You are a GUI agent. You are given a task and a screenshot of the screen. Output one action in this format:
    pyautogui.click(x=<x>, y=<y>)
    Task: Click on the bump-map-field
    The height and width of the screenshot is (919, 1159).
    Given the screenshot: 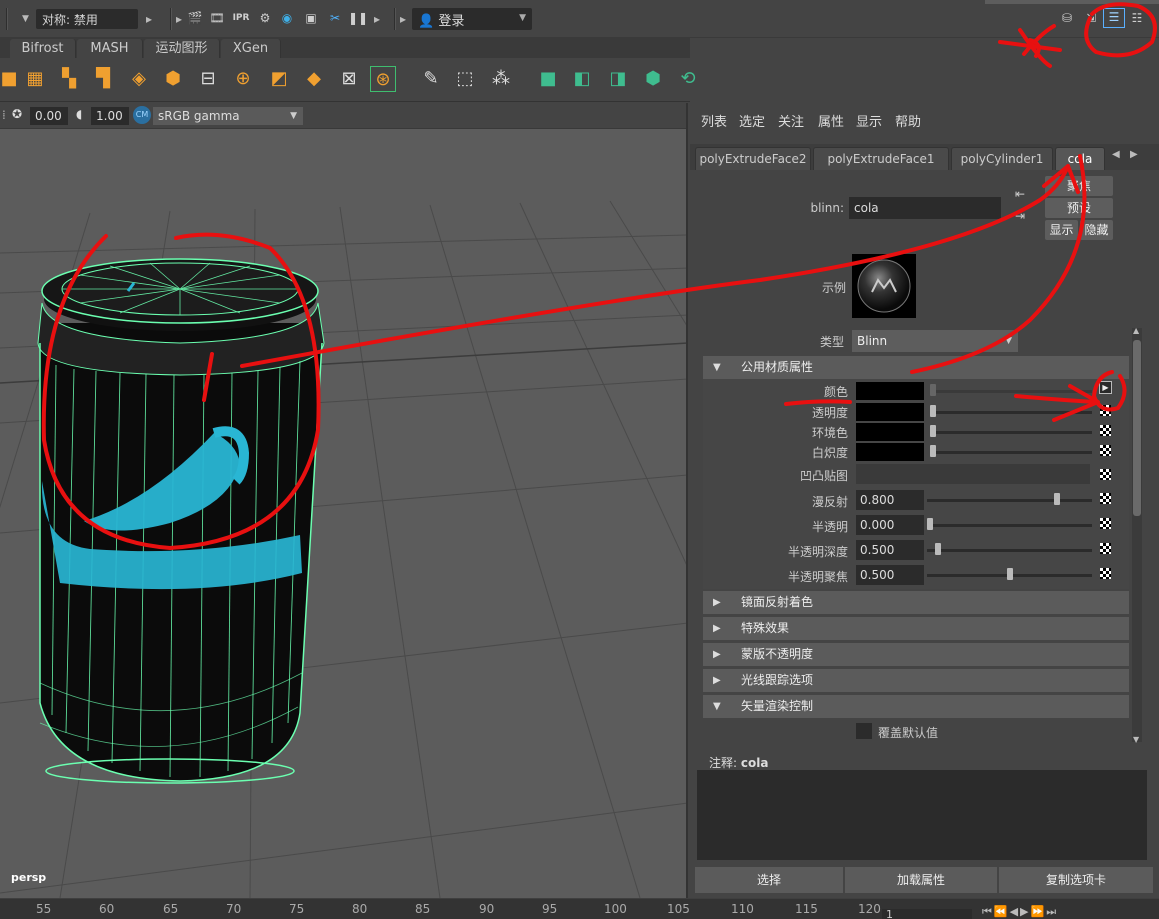 What is the action you would take?
    pyautogui.click(x=973, y=474)
    